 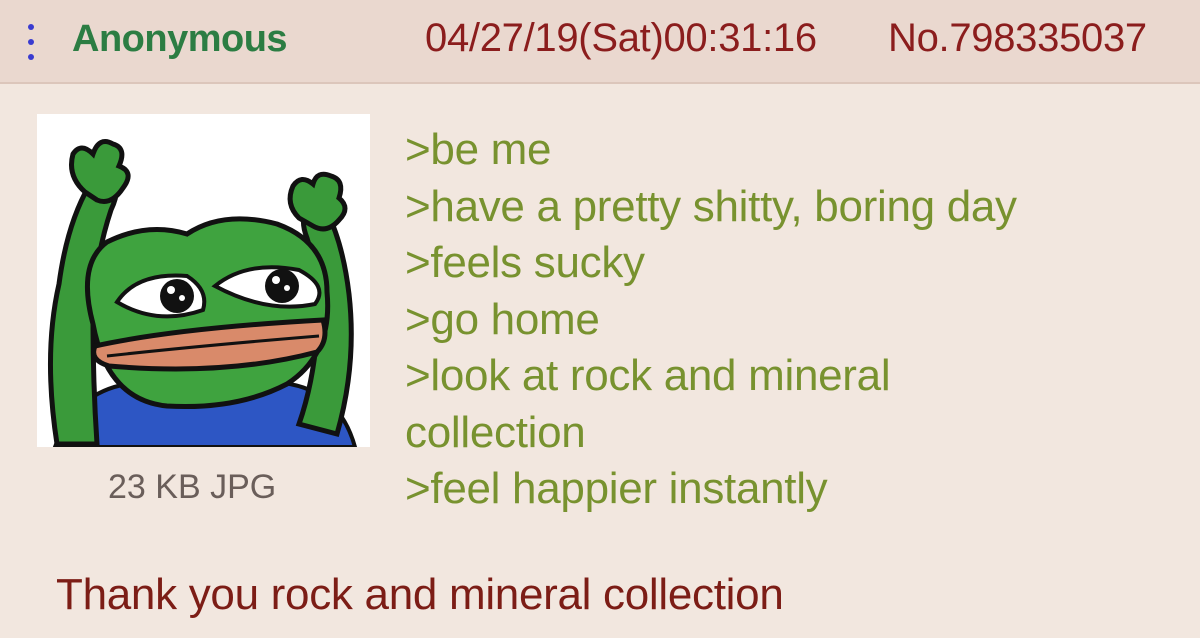 What do you see at coordinates (192, 487) in the screenshot?
I see `file-info: 23 KB JPG` at bounding box center [192, 487].